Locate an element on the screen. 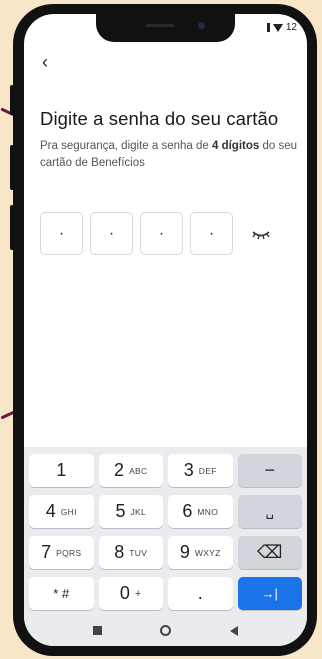 The image size is (322, 659). key-label: . is located at coordinates (200, 593).